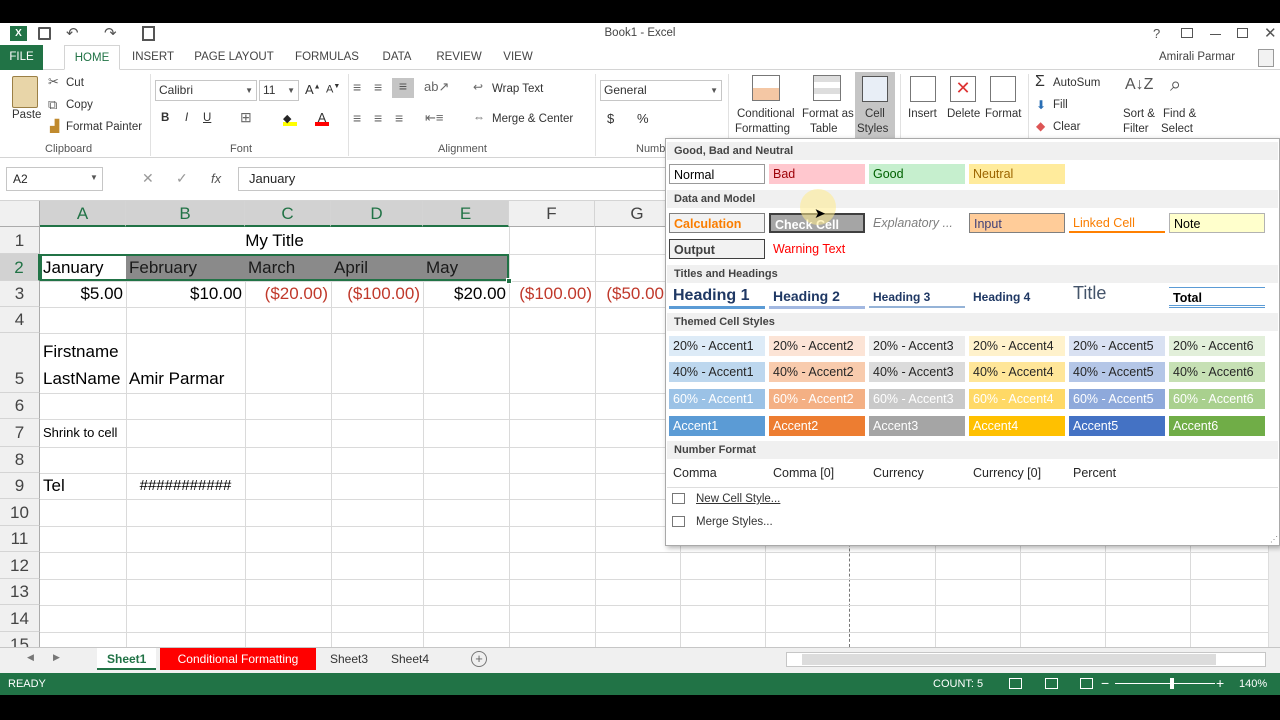 The width and height of the screenshot is (1280, 720). What do you see at coordinates (83, 379) in the screenshot?
I see `cell-a5: LastName` at bounding box center [83, 379].